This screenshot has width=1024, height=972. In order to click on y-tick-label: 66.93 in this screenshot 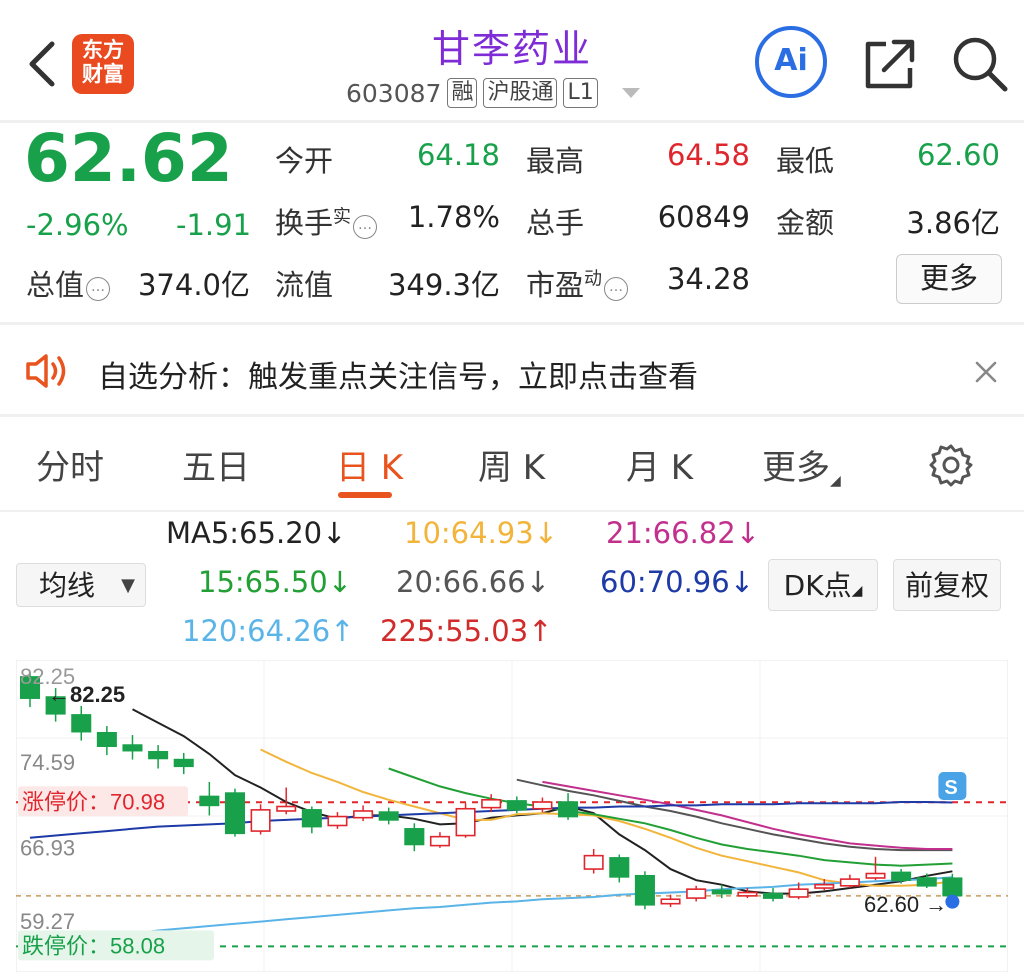, I will do `click(47, 847)`.